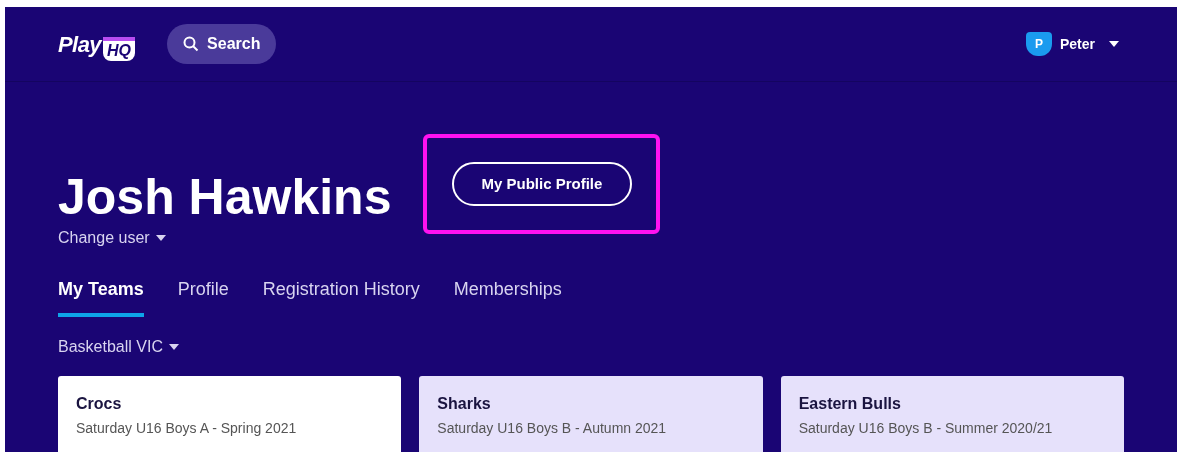 Image resolution: width=1182 pixels, height=452 pixels. What do you see at coordinates (112, 238) in the screenshot?
I see `change-user-dropdown: Change user` at bounding box center [112, 238].